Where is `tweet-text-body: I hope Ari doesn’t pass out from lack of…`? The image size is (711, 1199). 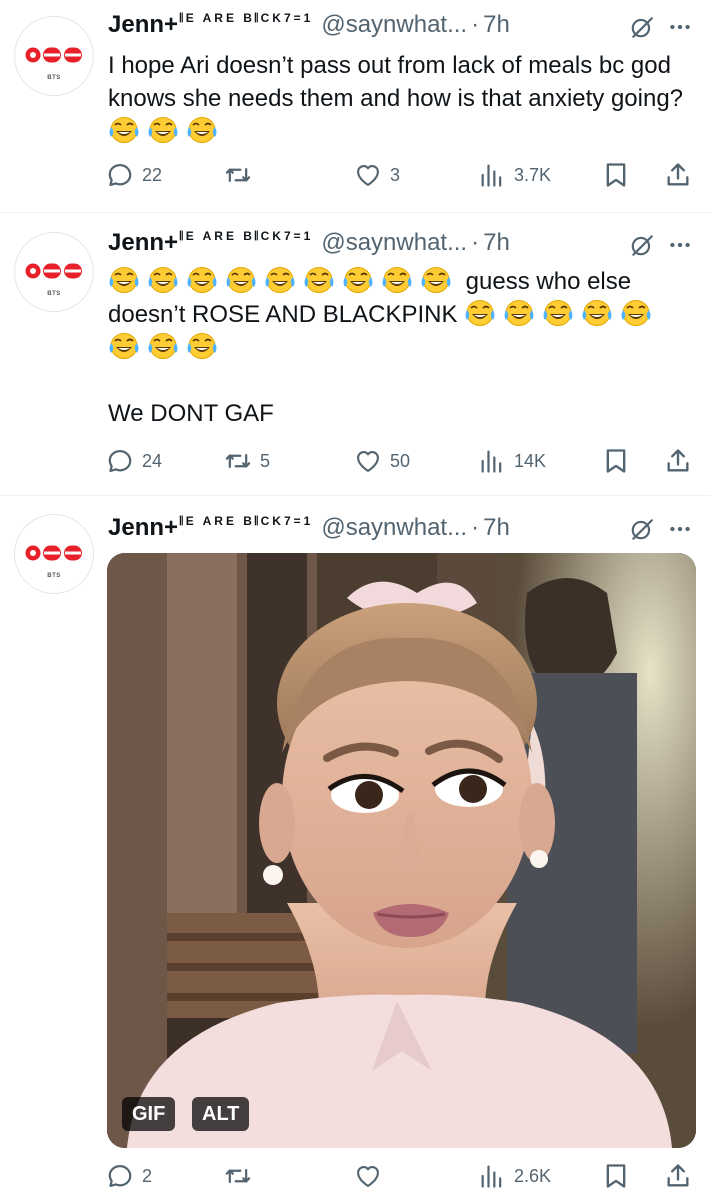 tweet-text-body: I hope Ari doesn’t pass out from lack of… is located at coordinates (396, 82).